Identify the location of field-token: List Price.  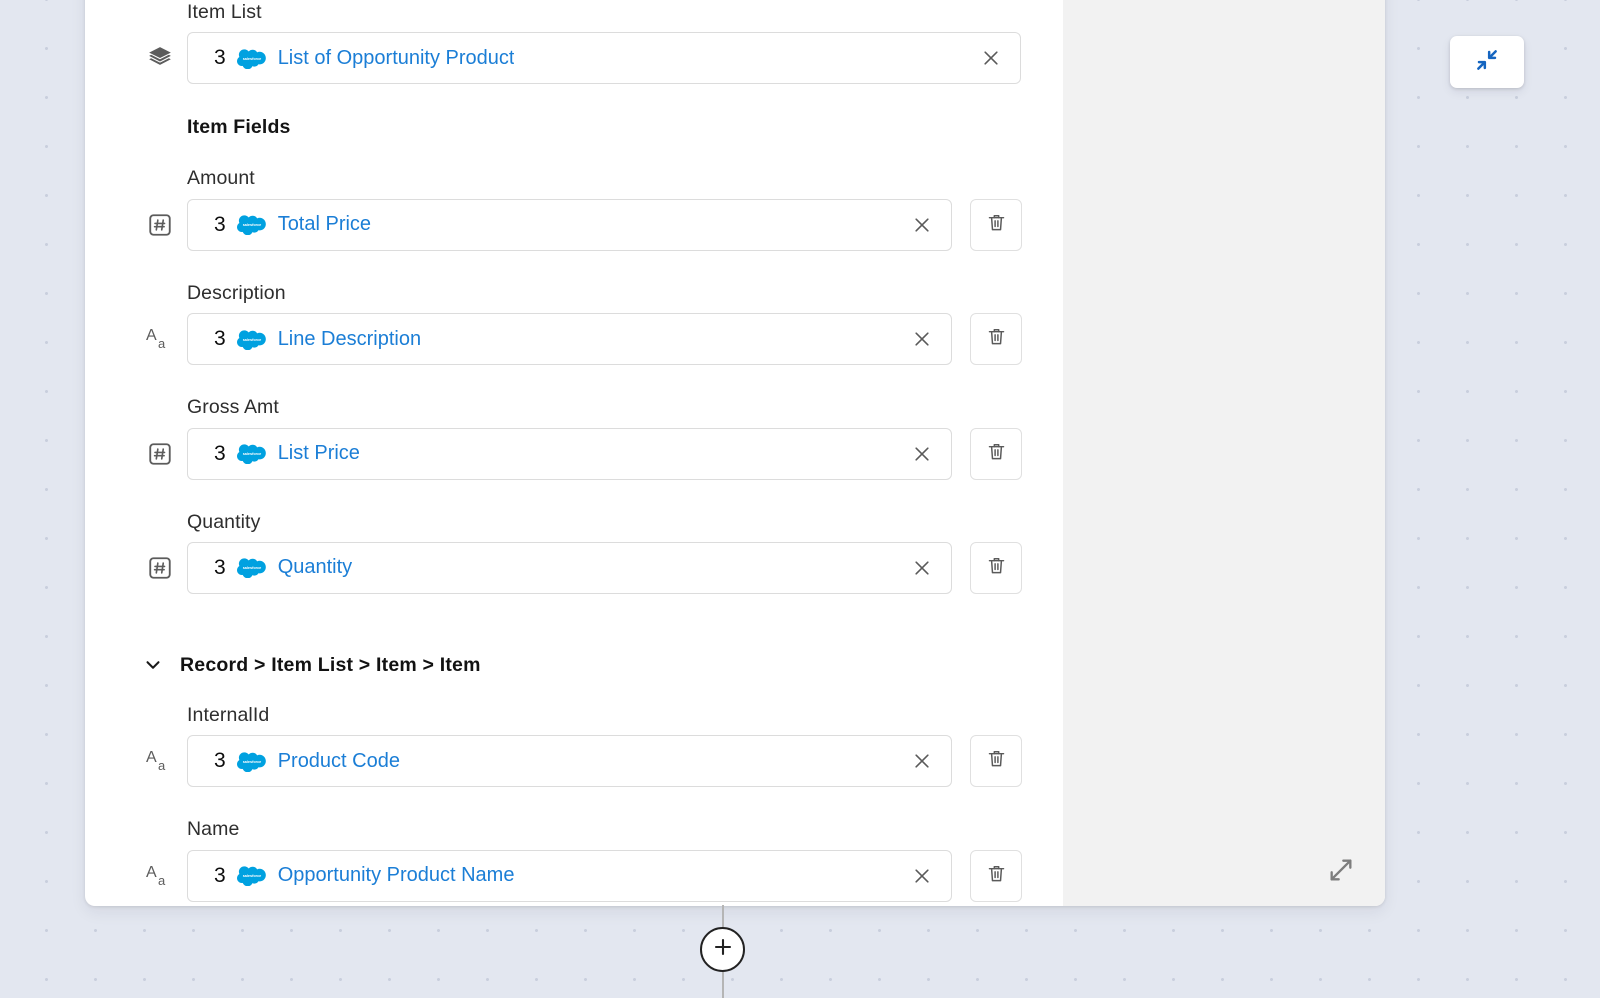
(318, 453).